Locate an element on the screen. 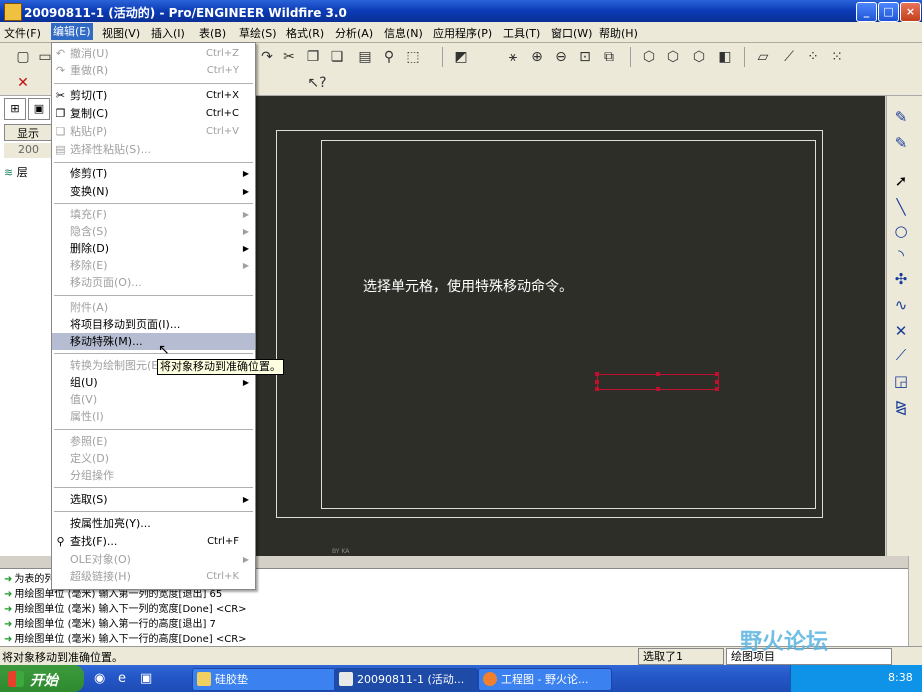 Image resolution: width=922 pixels, height=692 pixels. menu-item-properties: 属性(I) is located at coordinates (153, 416).